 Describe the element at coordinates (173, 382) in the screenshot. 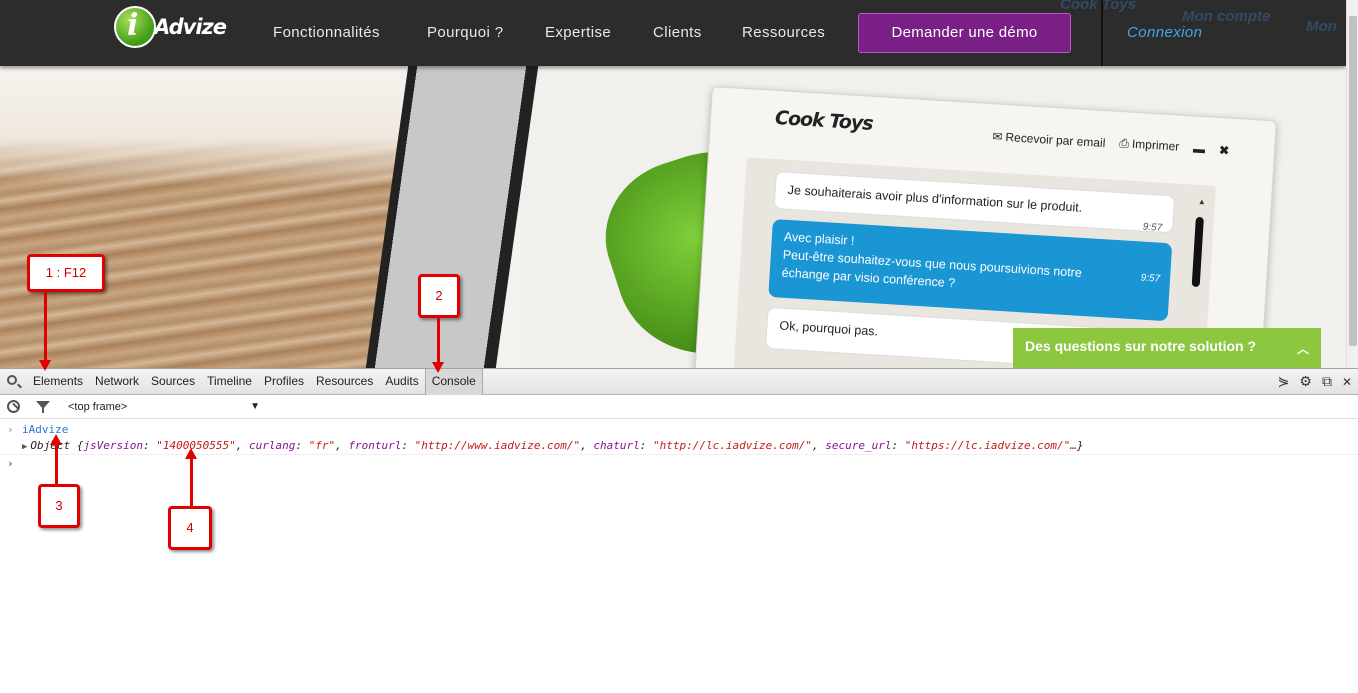

I see `tab-sources: Sources` at that location.